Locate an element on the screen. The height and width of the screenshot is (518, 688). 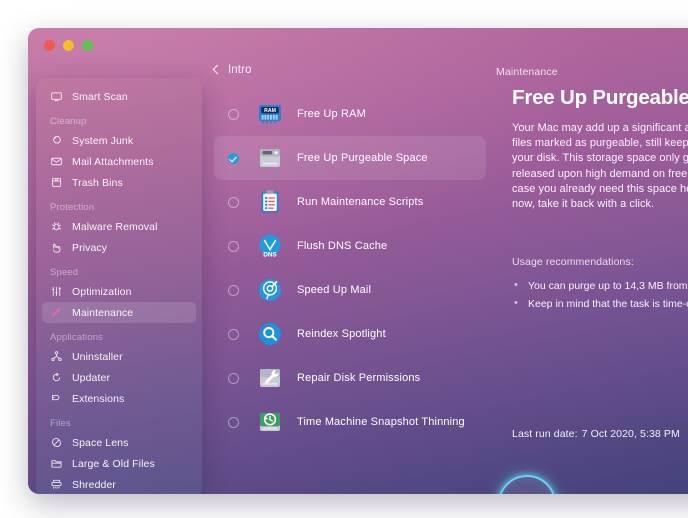
mail-speed-icon is located at coordinates (270, 290).